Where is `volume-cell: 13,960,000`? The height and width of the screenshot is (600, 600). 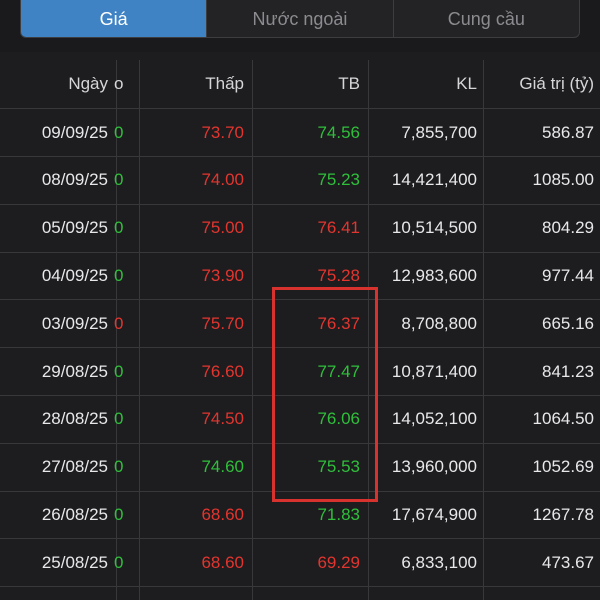 volume-cell: 13,960,000 is located at coordinates (434, 467).